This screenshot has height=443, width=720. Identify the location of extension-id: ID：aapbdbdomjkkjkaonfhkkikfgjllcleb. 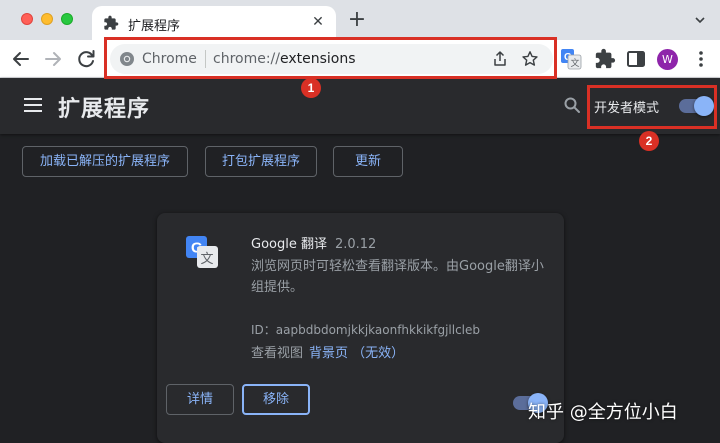
(365, 330).